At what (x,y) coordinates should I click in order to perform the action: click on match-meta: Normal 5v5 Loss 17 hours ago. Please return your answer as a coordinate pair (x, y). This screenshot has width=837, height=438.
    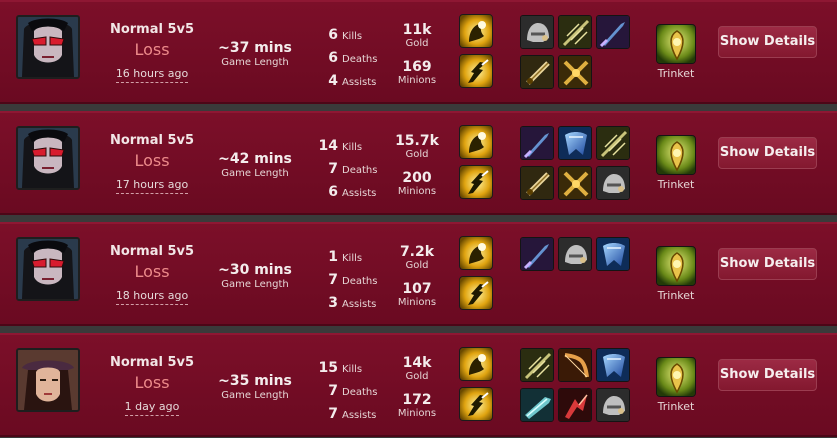
    Looking at the image, I should click on (152, 163).